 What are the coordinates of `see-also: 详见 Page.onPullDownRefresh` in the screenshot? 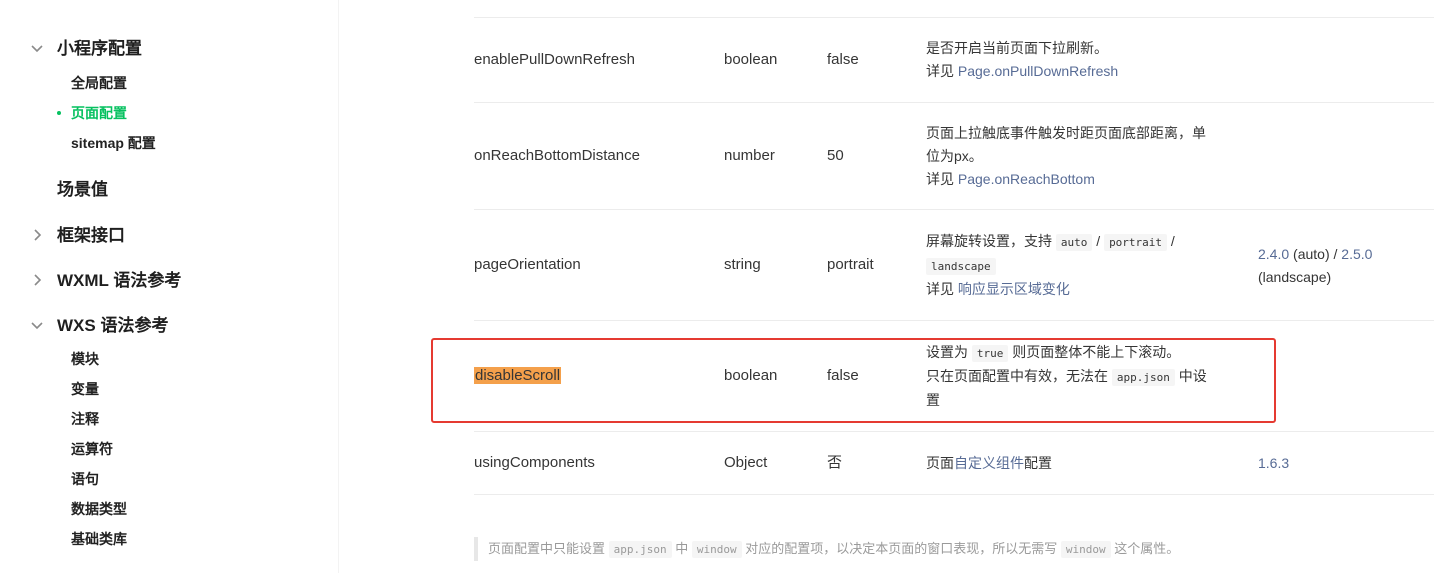 It's located at (1022, 71).